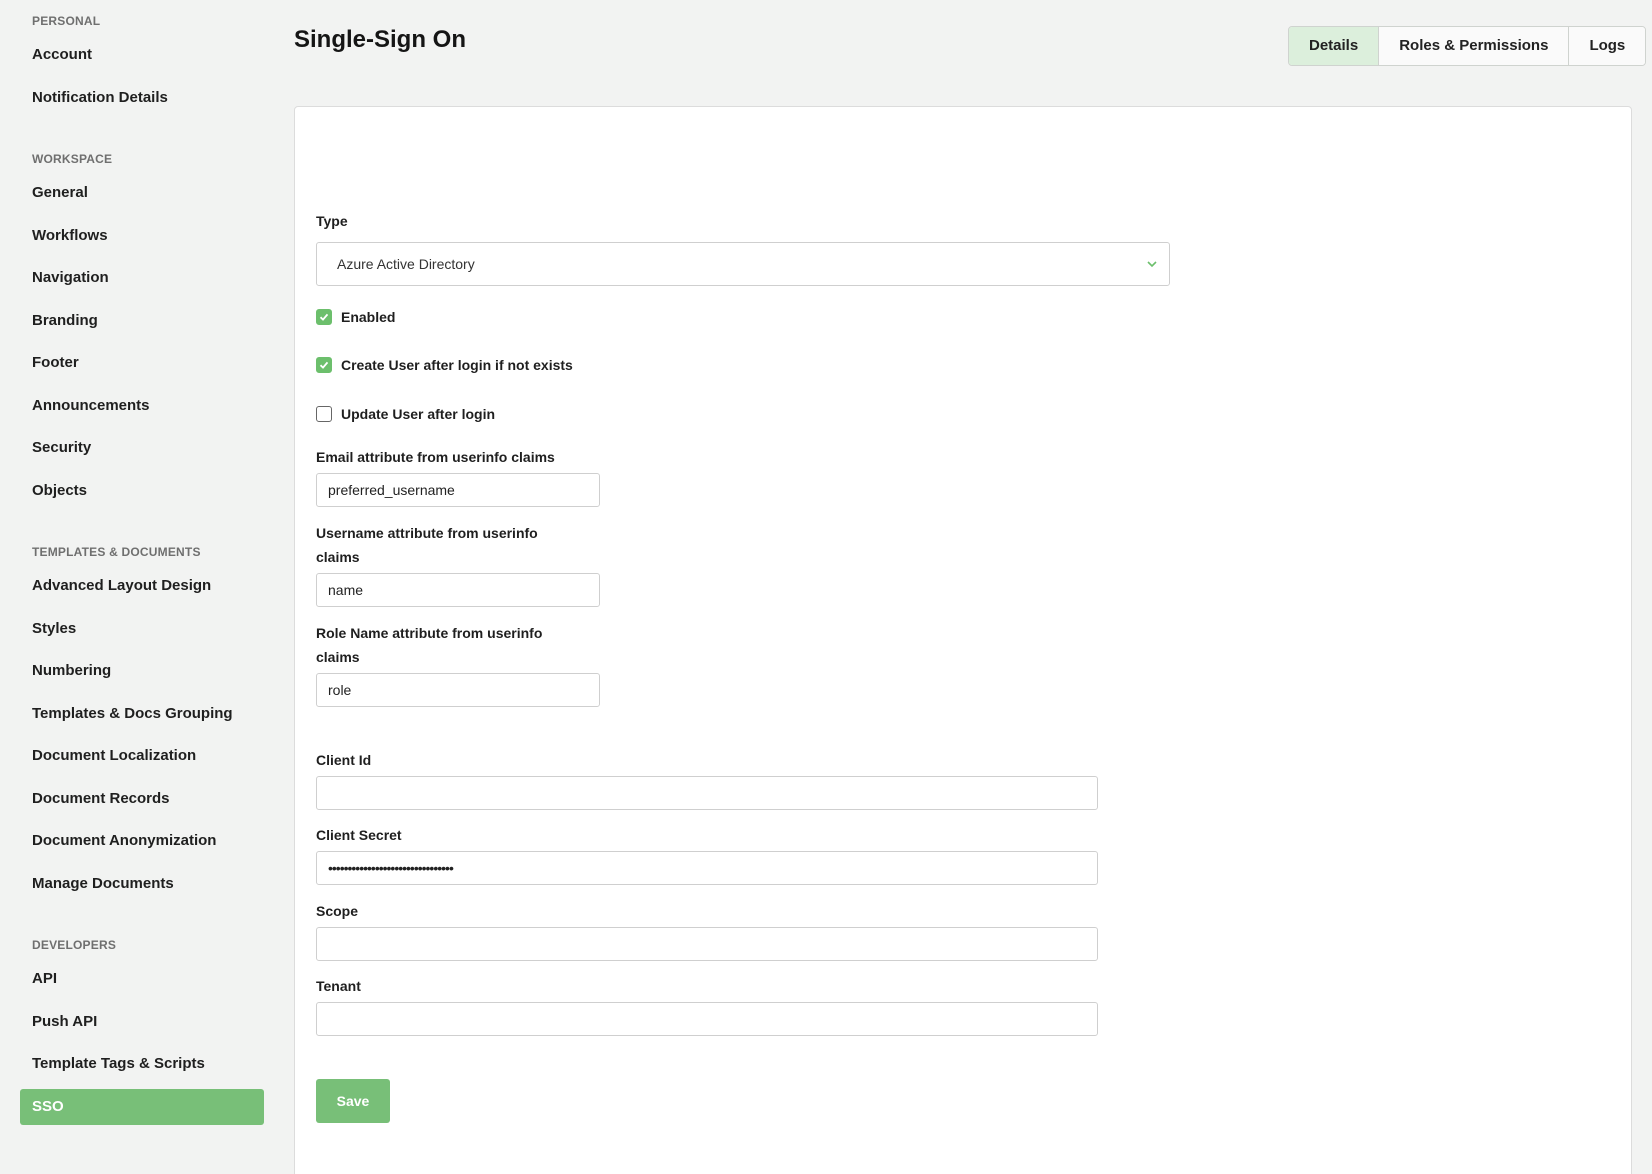 Image resolution: width=1652 pixels, height=1174 pixels. I want to click on sidebar-item-notification-details: Notification Details, so click(142, 98).